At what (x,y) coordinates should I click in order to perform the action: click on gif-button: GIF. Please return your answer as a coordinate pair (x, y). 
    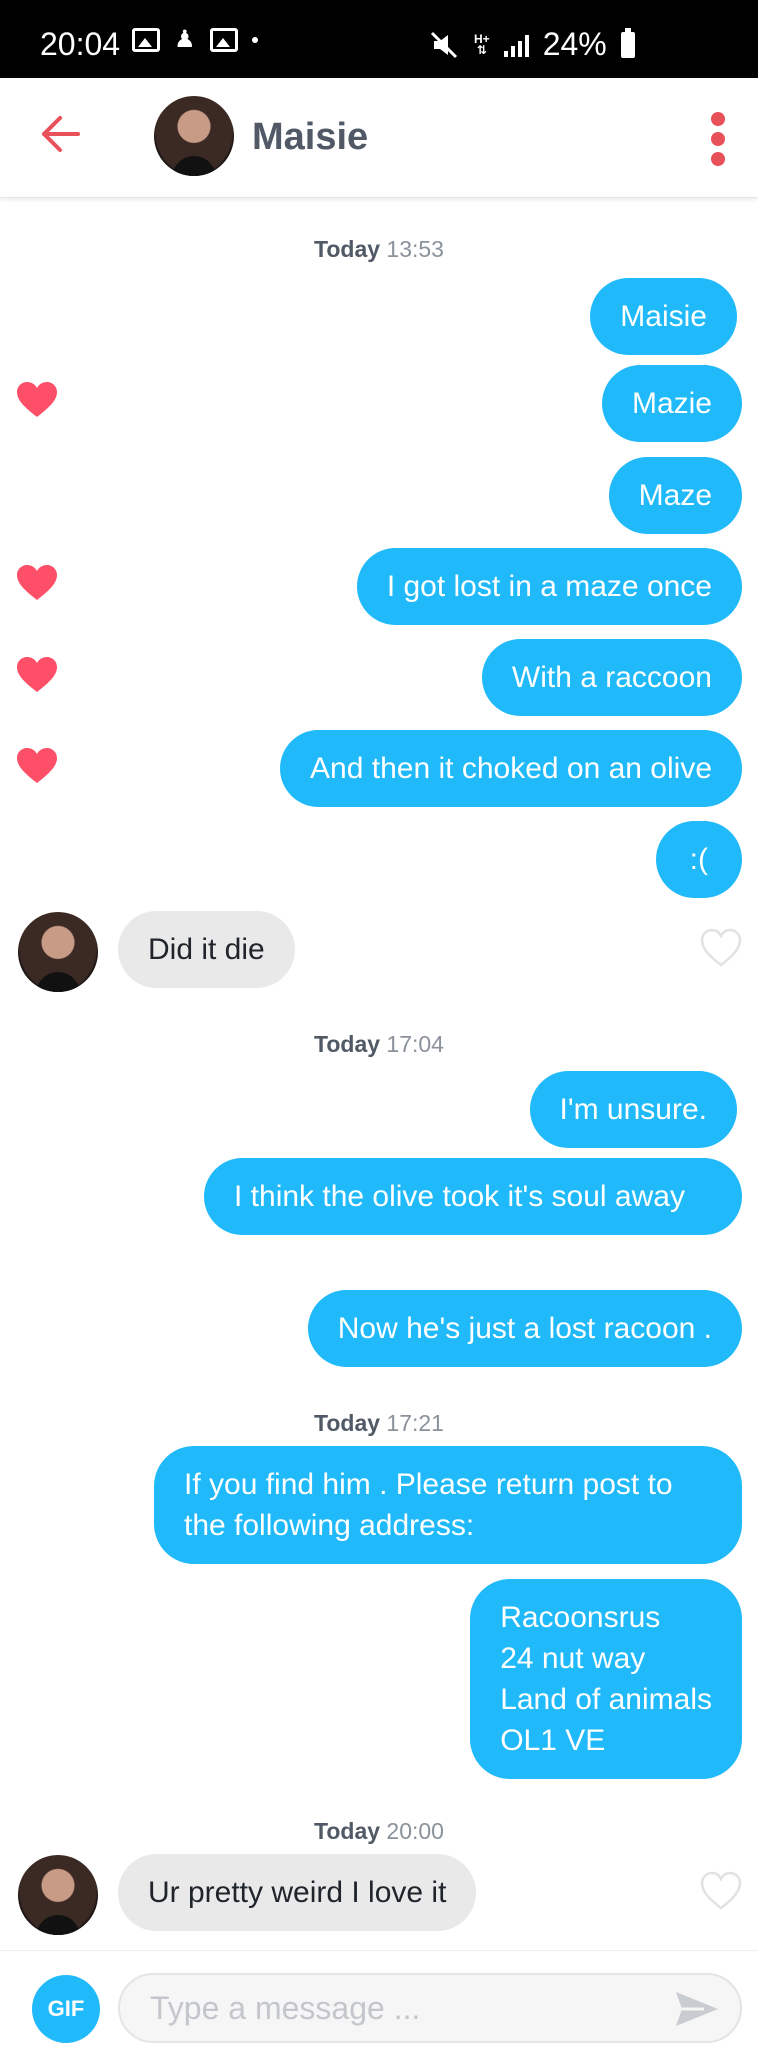
    Looking at the image, I should click on (66, 2009).